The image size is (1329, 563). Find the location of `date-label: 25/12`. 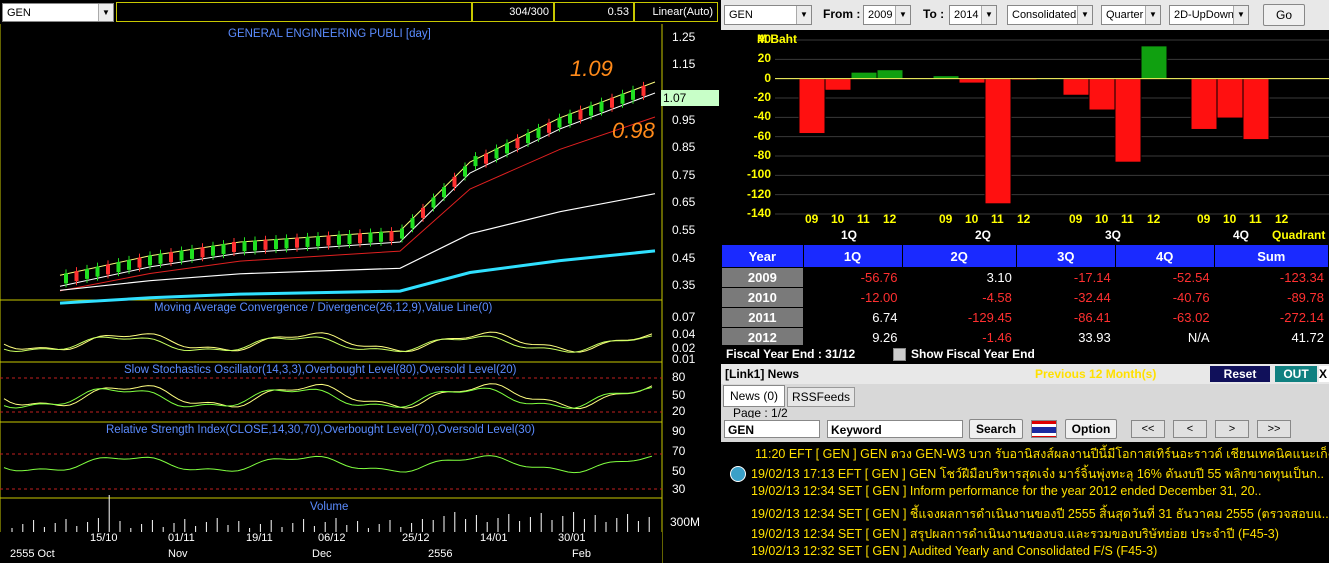

date-label: 25/12 is located at coordinates (416, 538).